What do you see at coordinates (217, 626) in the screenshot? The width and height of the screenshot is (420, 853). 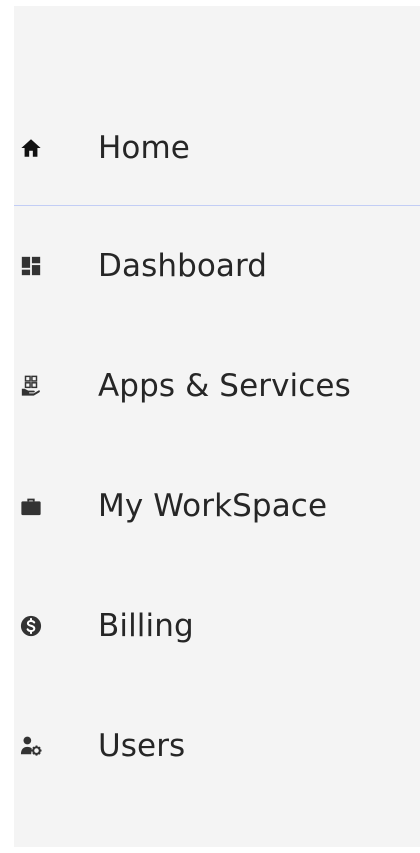 I see `sidebar-item-billing: Billing` at bounding box center [217, 626].